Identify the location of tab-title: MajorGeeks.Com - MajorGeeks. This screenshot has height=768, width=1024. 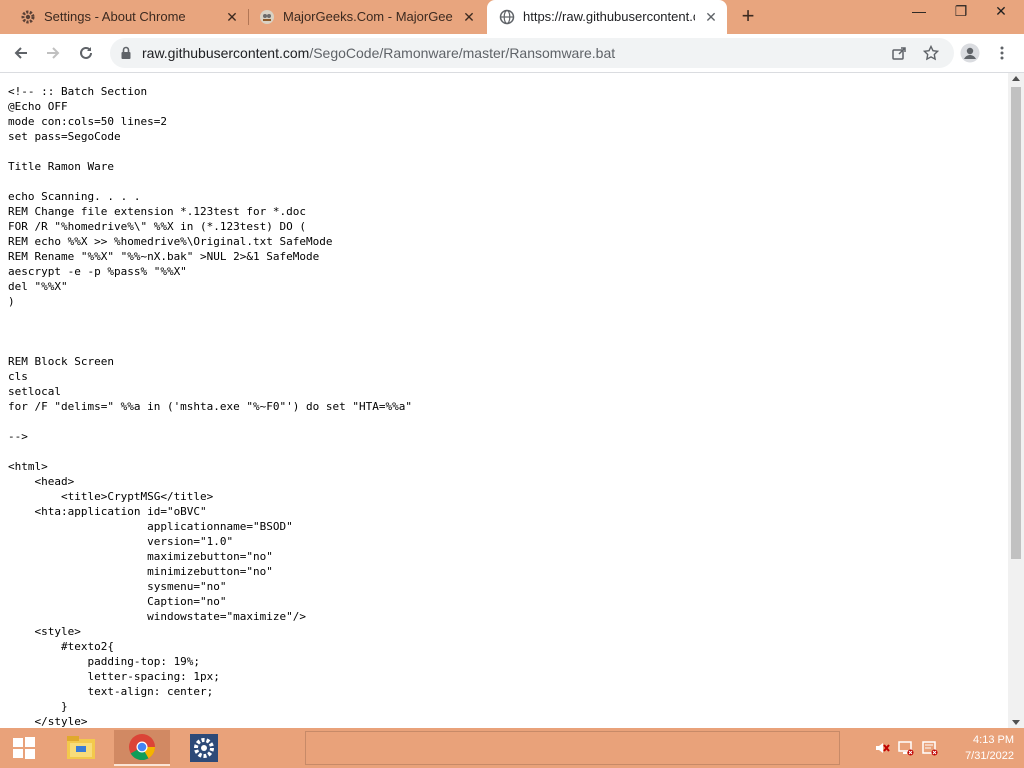
(368, 16).